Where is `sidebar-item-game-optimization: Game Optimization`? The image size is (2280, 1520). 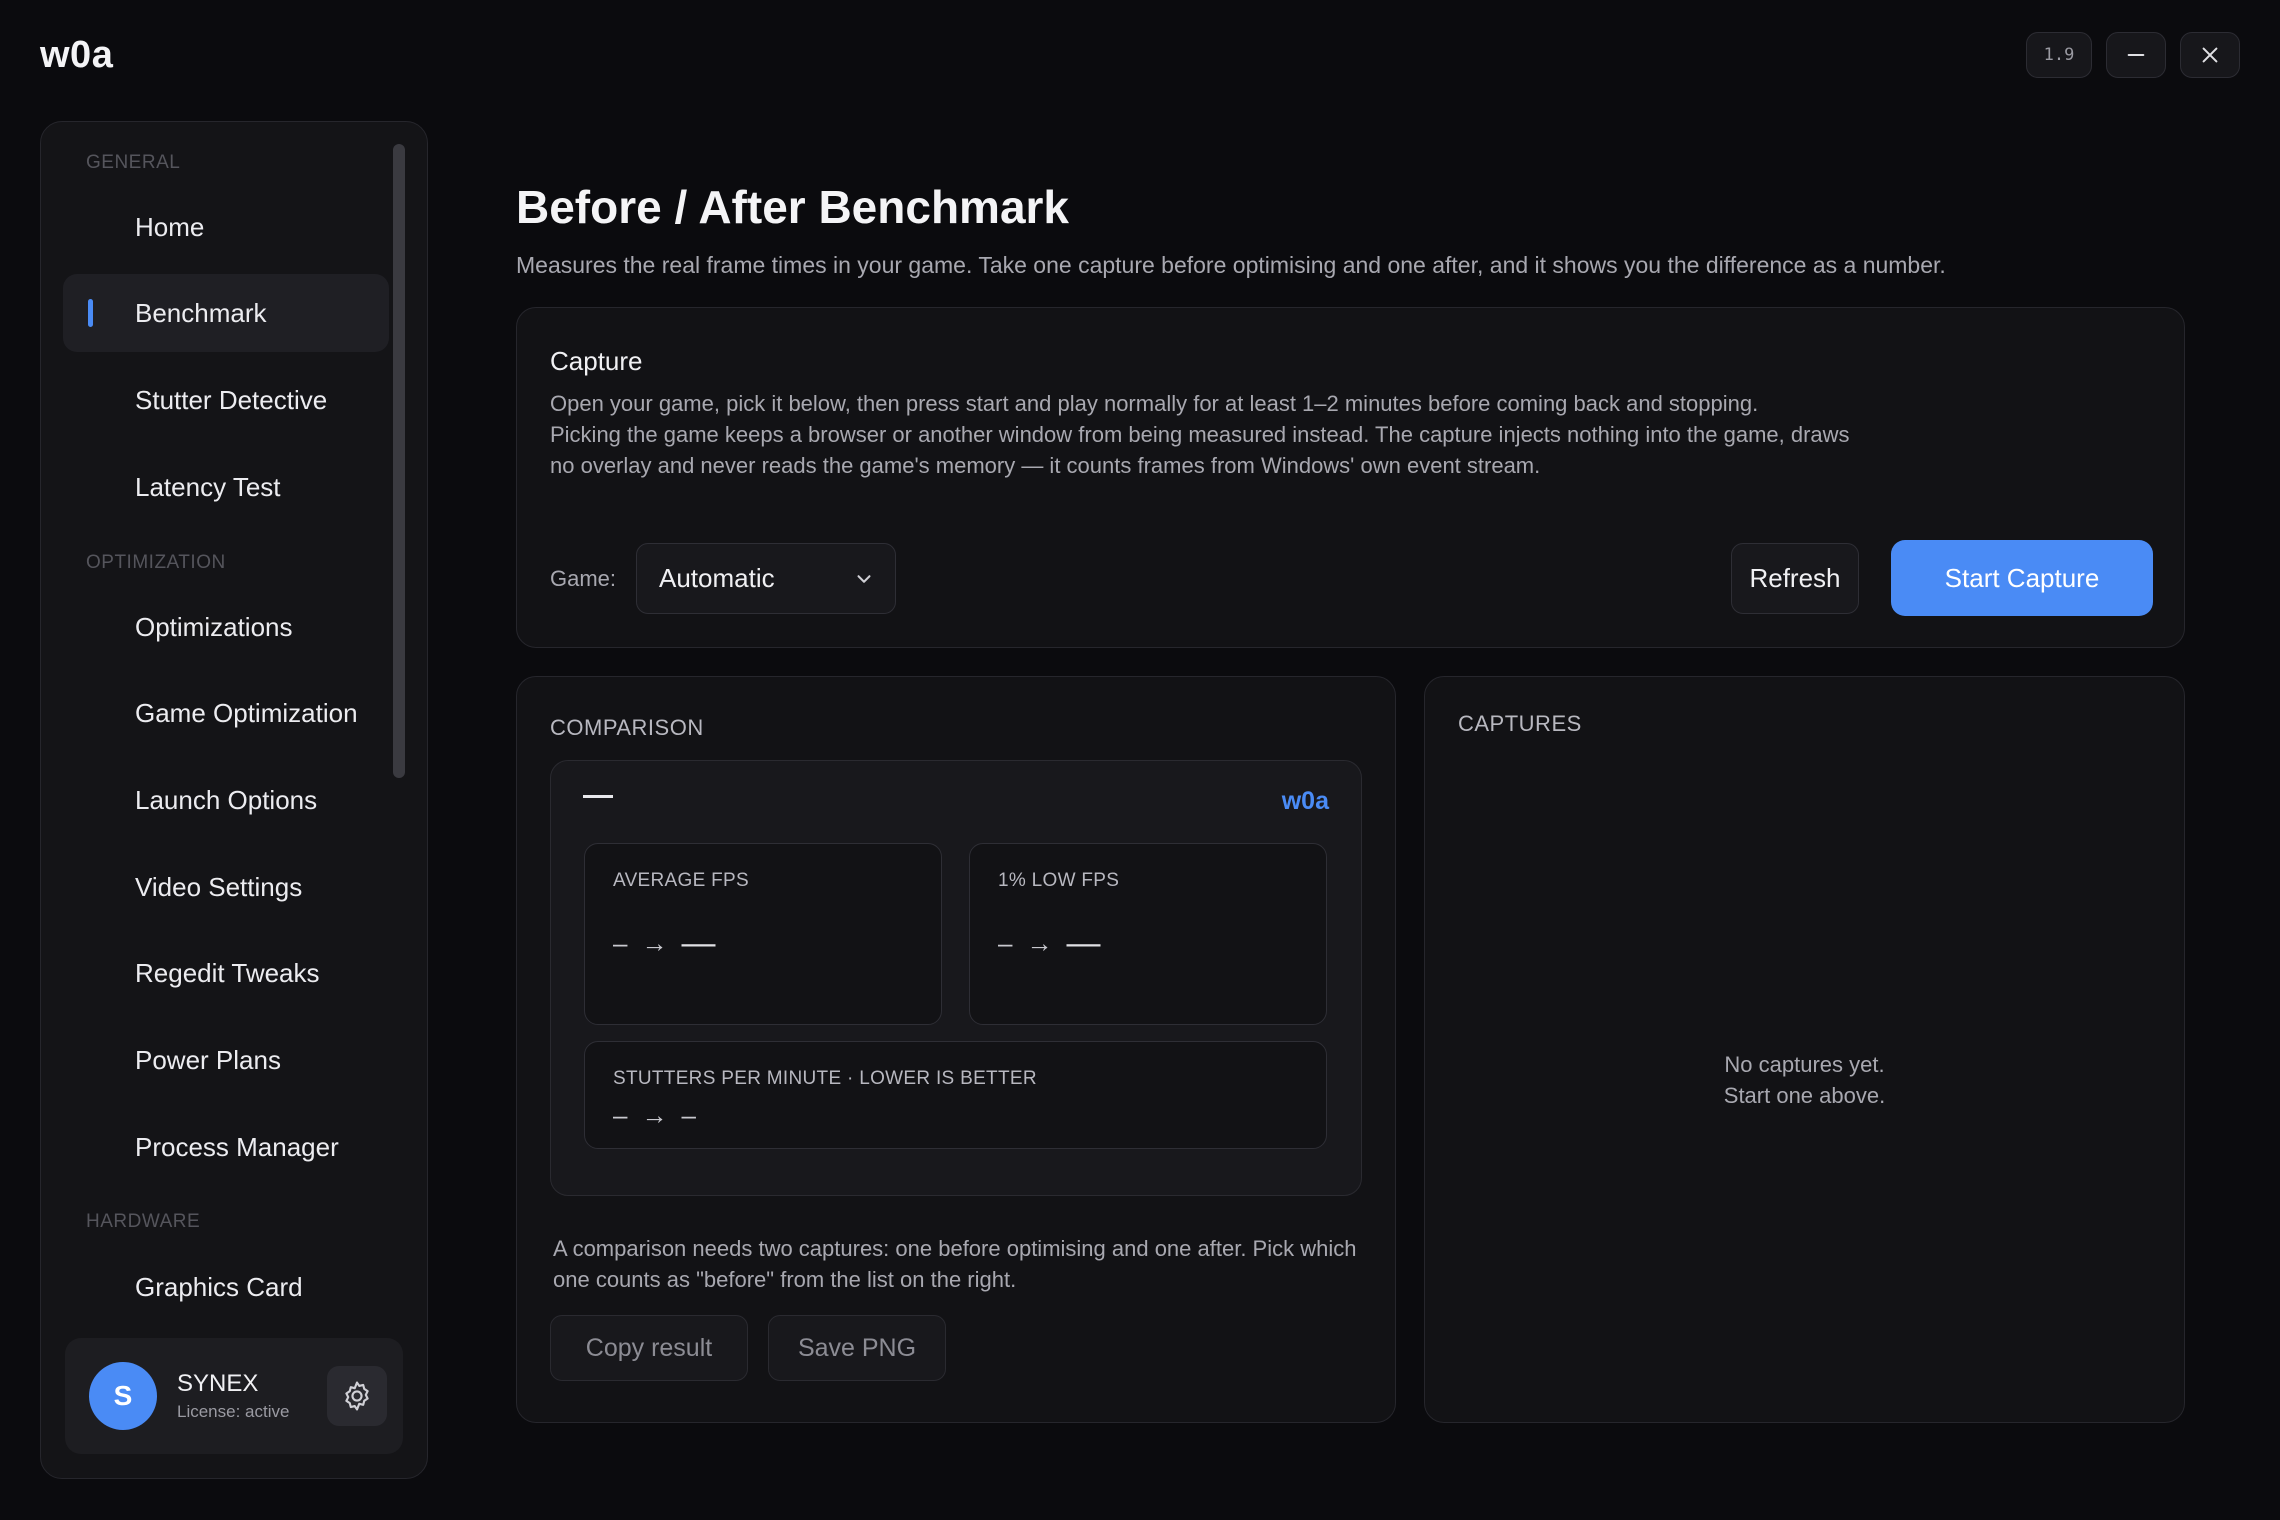 sidebar-item-game-optimization: Game Optimization is located at coordinates (226, 713).